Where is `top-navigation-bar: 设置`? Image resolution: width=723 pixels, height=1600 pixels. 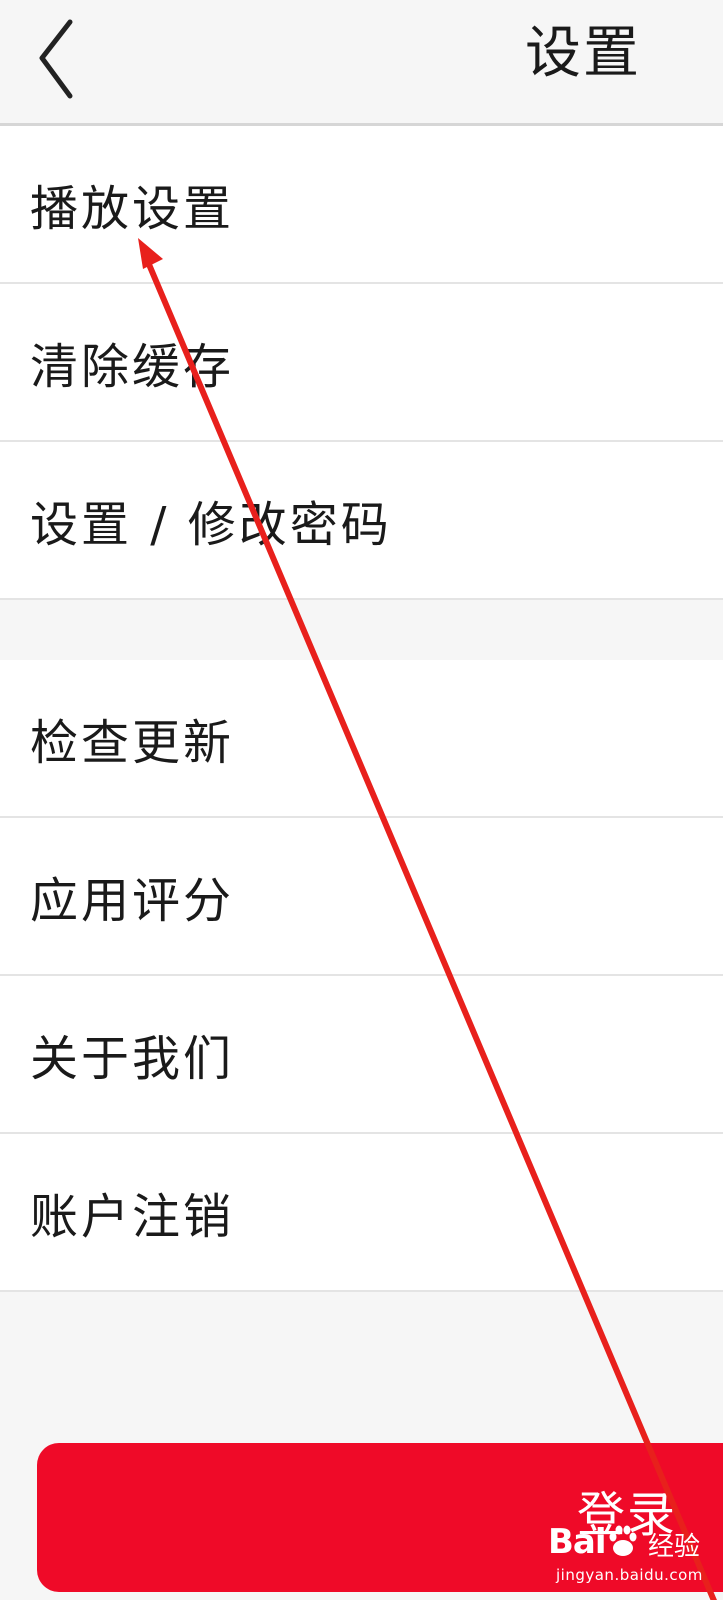 top-navigation-bar: 设置 is located at coordinates (361, 63).